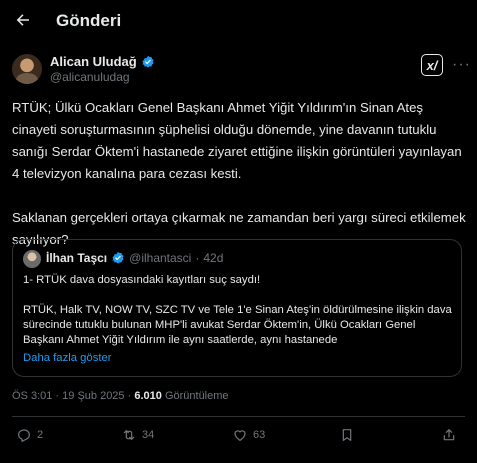 The image size is (477, 463). What do you see at coordinates (67, 358) in the screenshot?
I see `show-more-link: Daha fazla göster` at bounding box center [67, 358].